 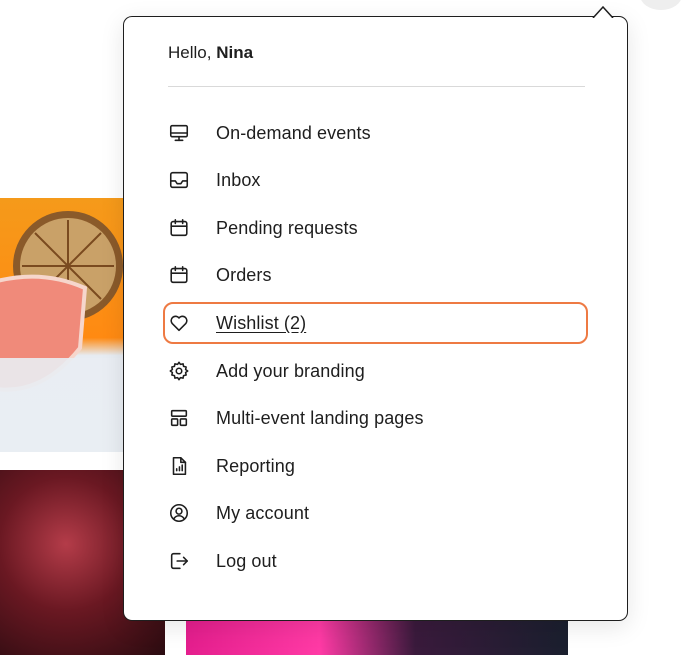 I want to click on inbox-icon, so click(x=179, y=180).